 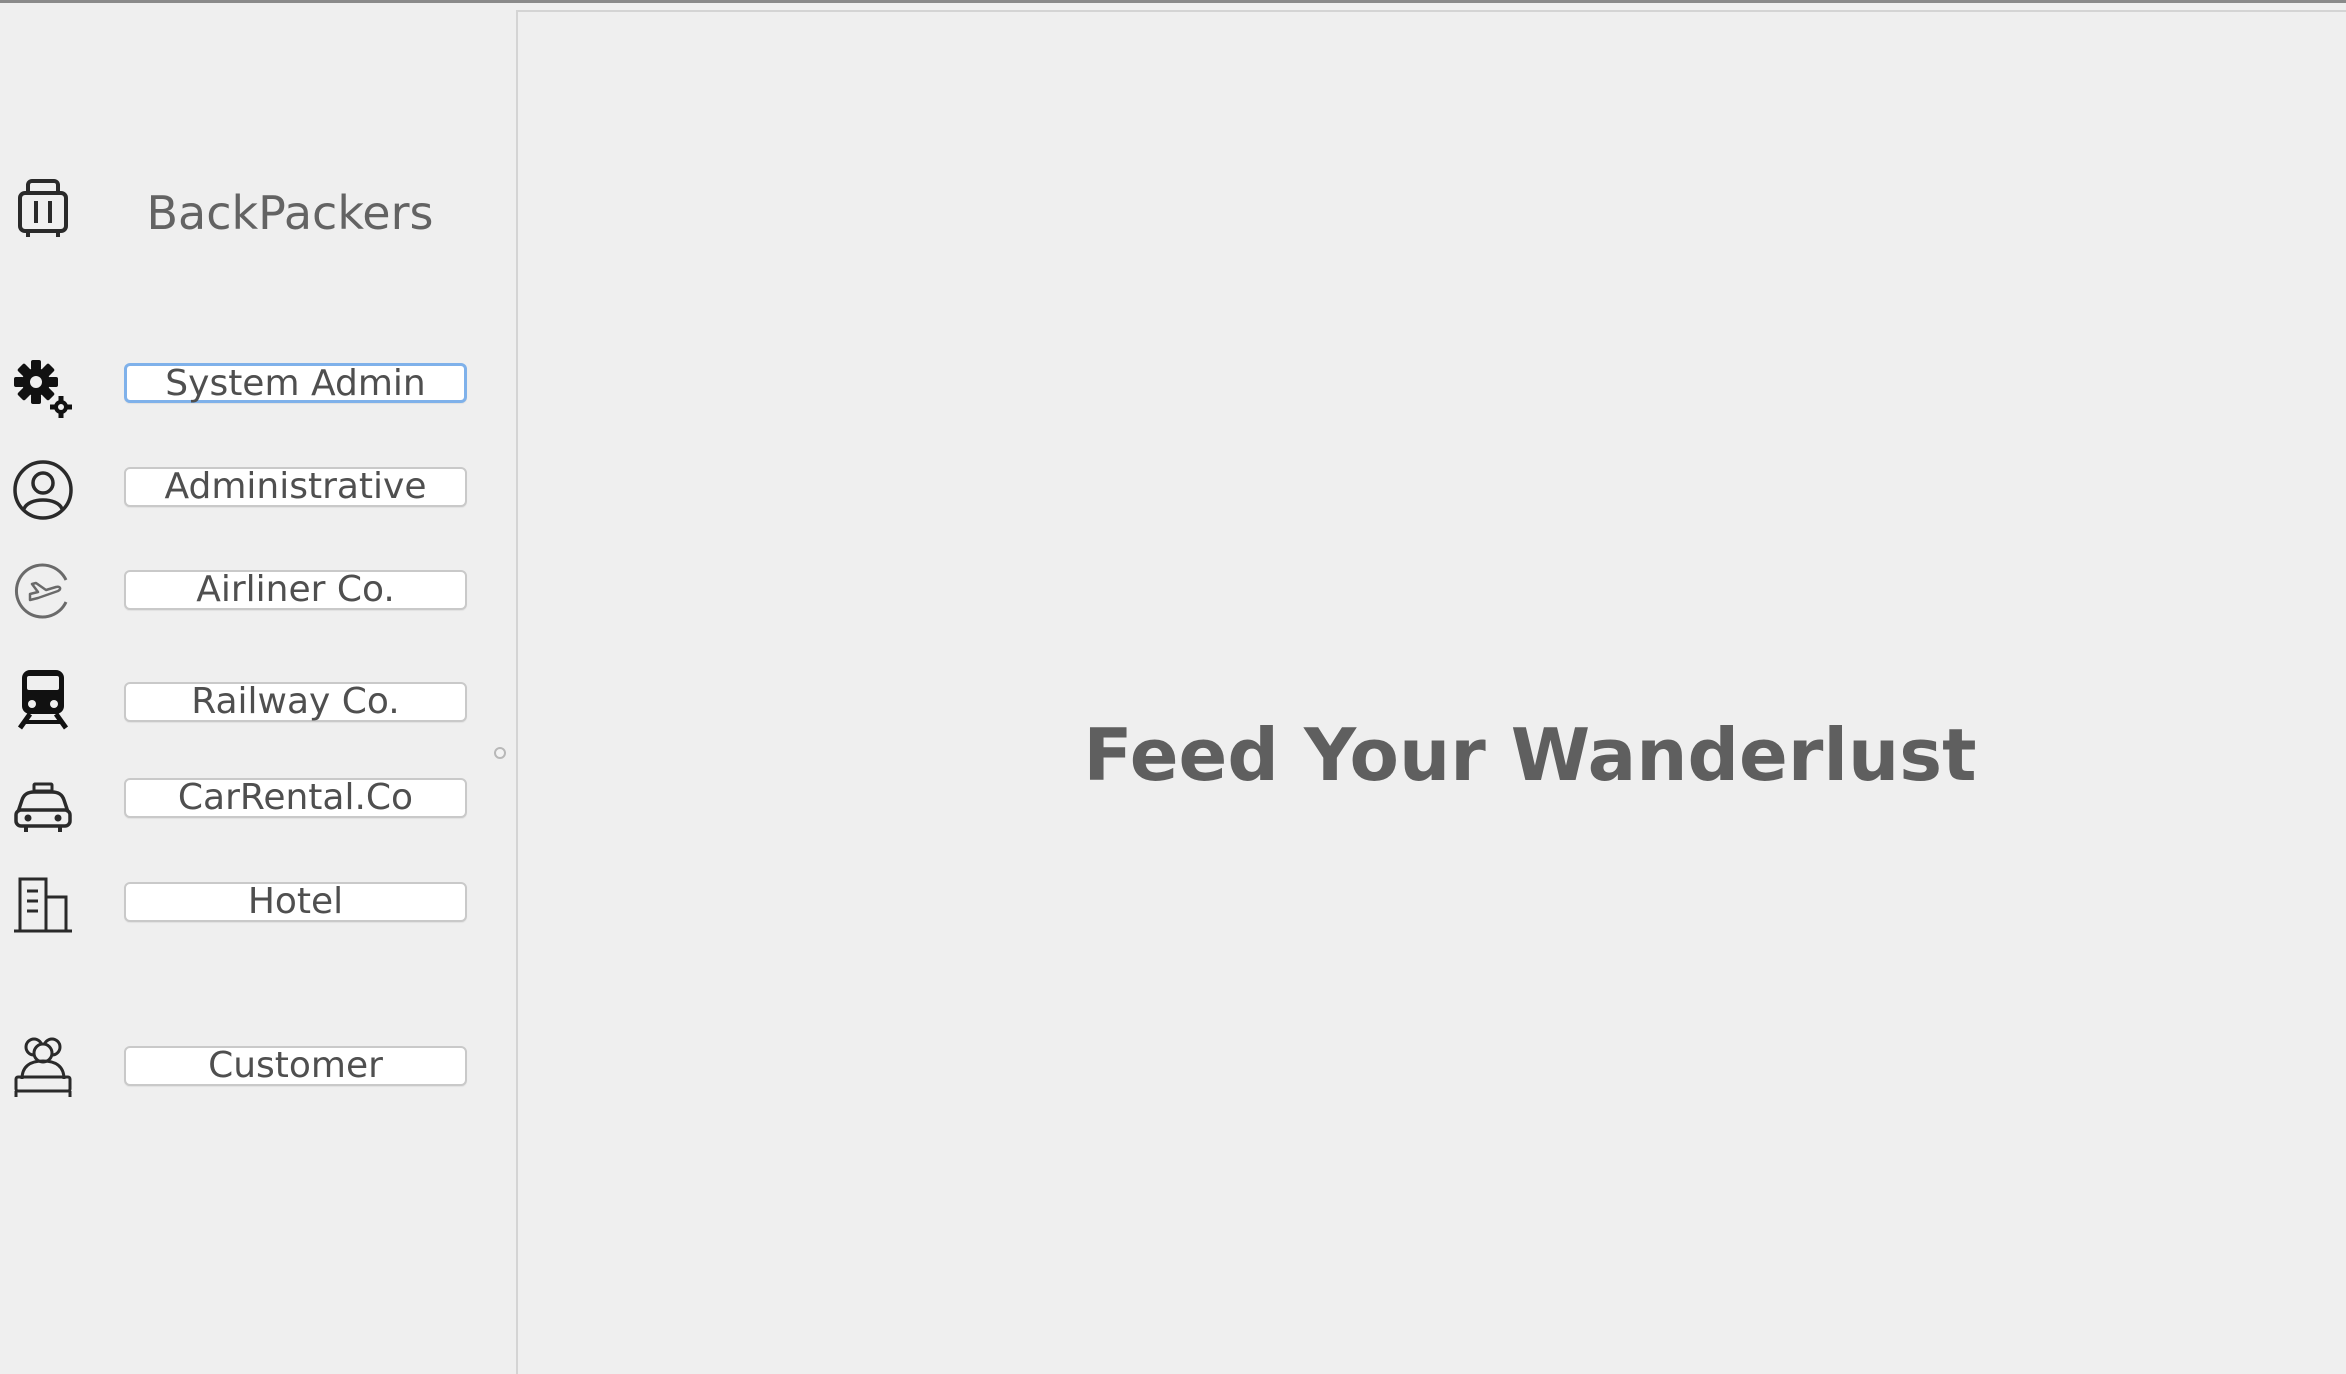 I want to click on car-icon, so click(x=43, y=807).